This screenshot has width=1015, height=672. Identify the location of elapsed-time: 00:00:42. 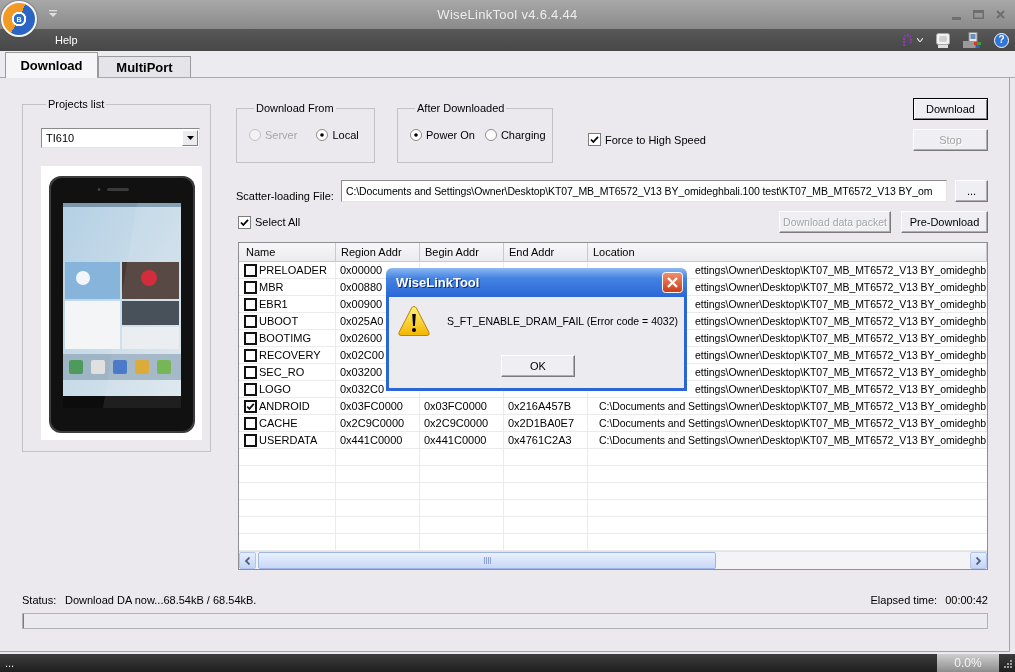
(966, 599).